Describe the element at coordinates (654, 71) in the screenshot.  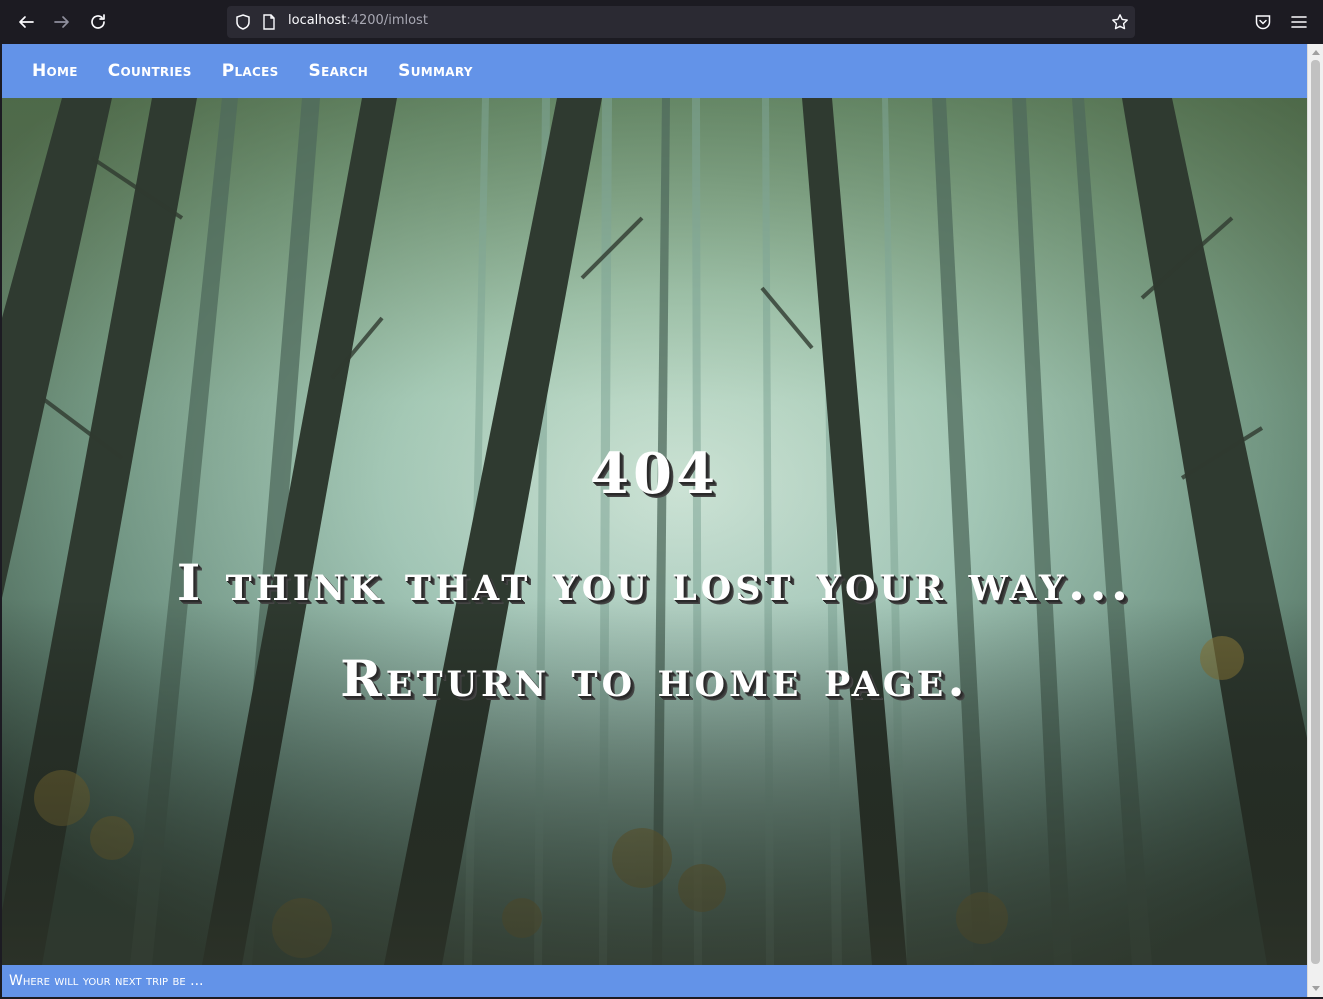
I see `top-navigation: Home Countries Places Search Summary` at that location.